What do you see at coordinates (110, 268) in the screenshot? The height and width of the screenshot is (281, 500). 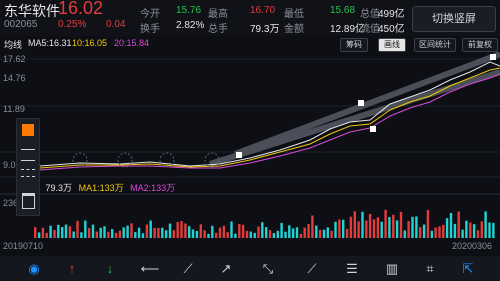 I see `arrow-down-icon: ↓` at bounding box center [110, 268].